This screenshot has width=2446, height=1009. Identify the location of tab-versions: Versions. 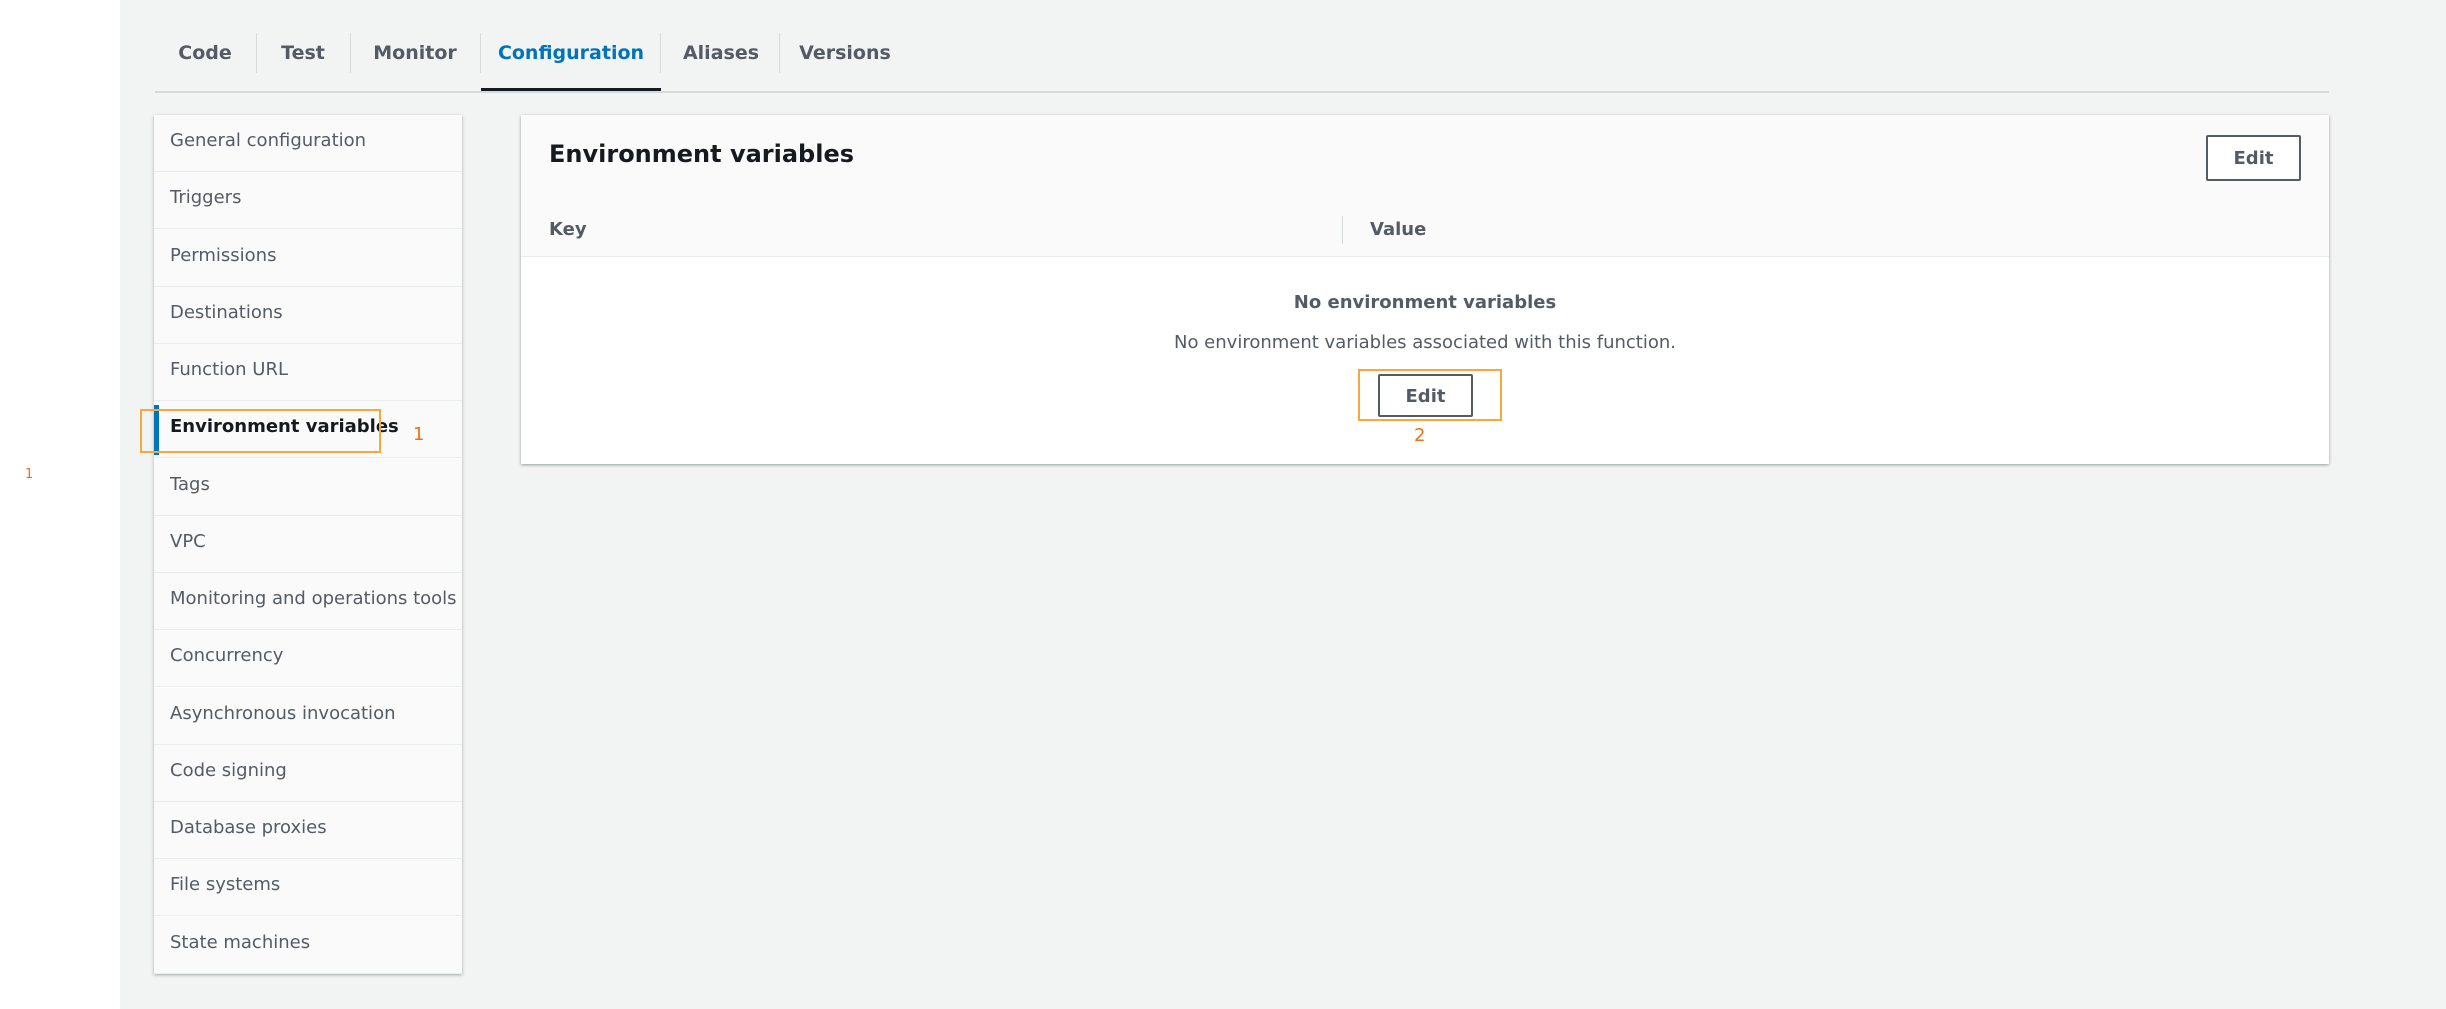
(845, 60).